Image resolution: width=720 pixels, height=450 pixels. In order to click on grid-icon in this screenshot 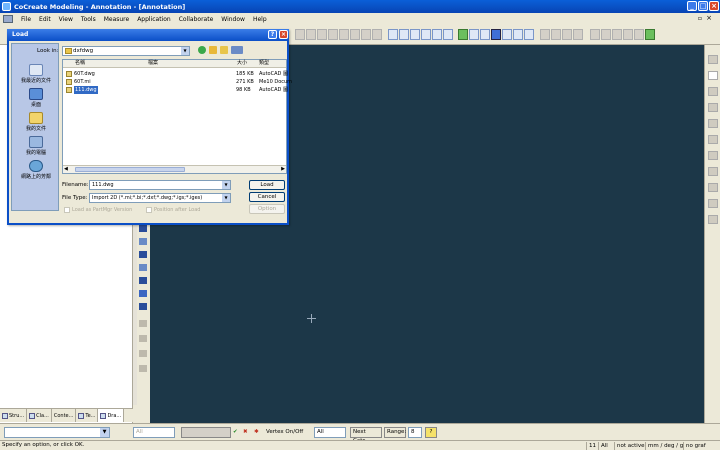, I will do `click(463, 34)`.